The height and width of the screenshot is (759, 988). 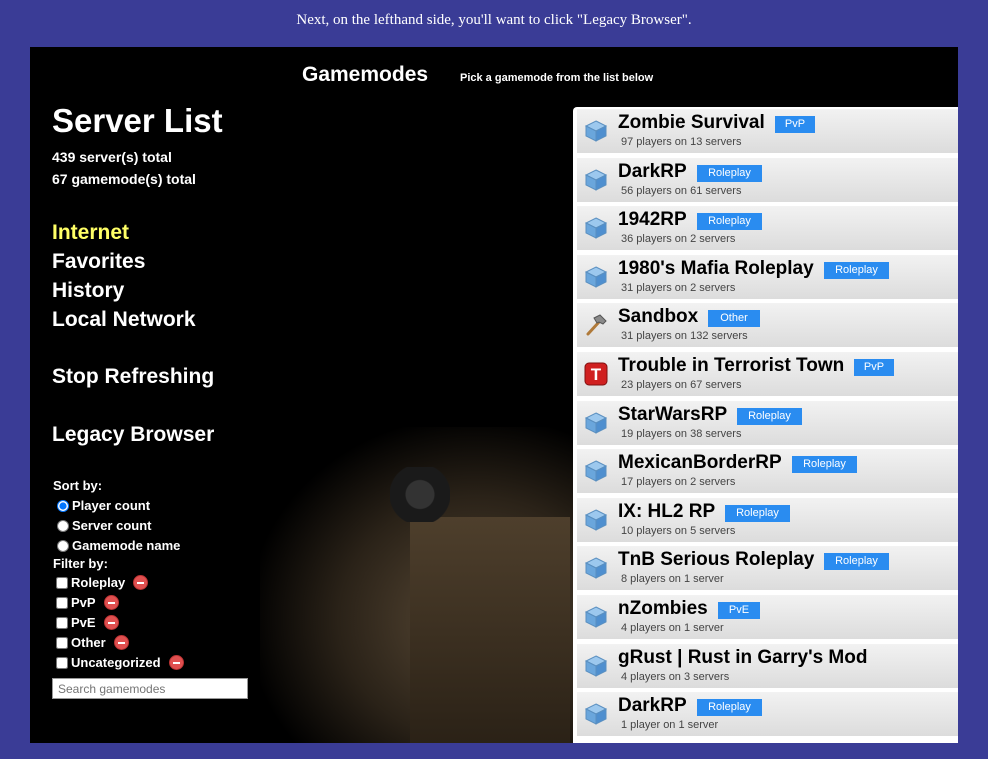 What do you see at coordinates (63, 505) in the screenshot?
I see `sort-player-count-radio` at bounding box center [63, 505].